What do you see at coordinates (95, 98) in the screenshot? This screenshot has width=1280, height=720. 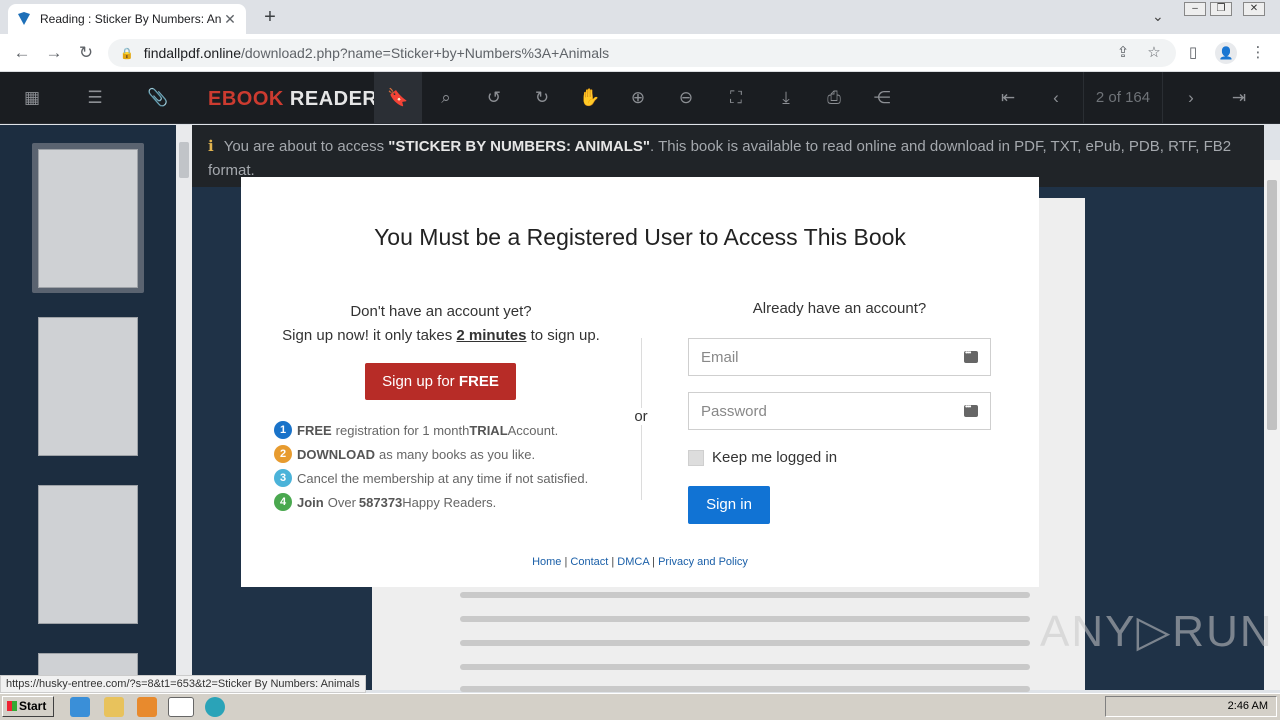 I see `outline-list-icon: ☰` at bounding box center [95, 98].